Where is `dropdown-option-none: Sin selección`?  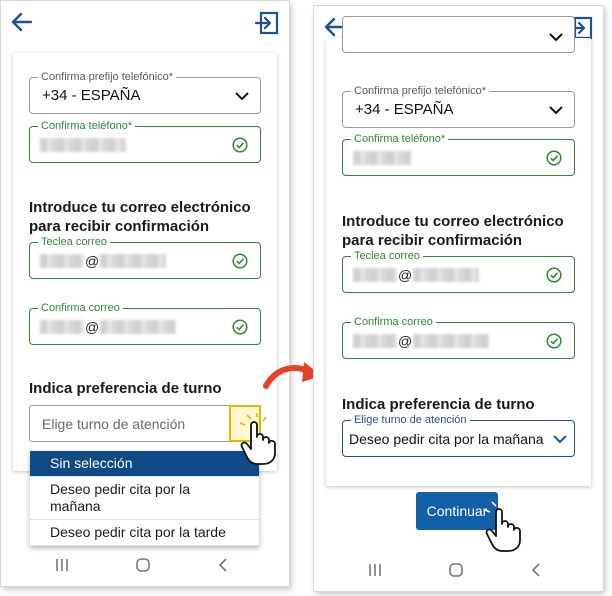 dropdown-option-none: Sin selección is located at coordinates (144, 464).